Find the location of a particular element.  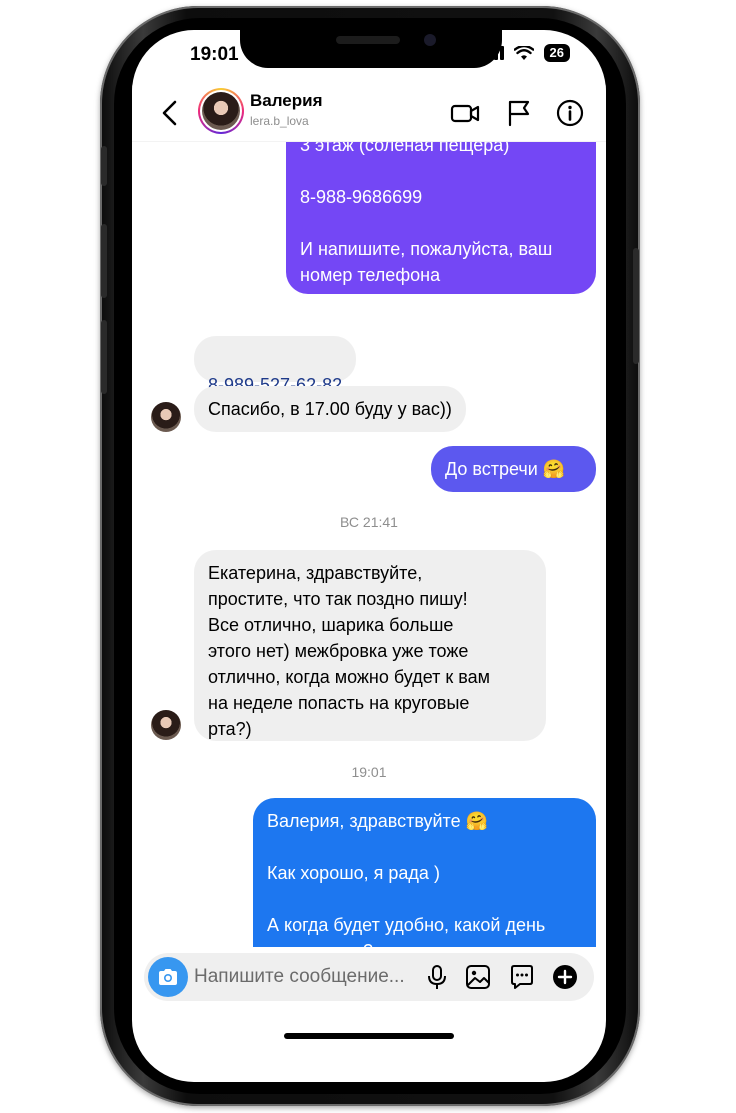

notch is located at coordinates (371, 49).